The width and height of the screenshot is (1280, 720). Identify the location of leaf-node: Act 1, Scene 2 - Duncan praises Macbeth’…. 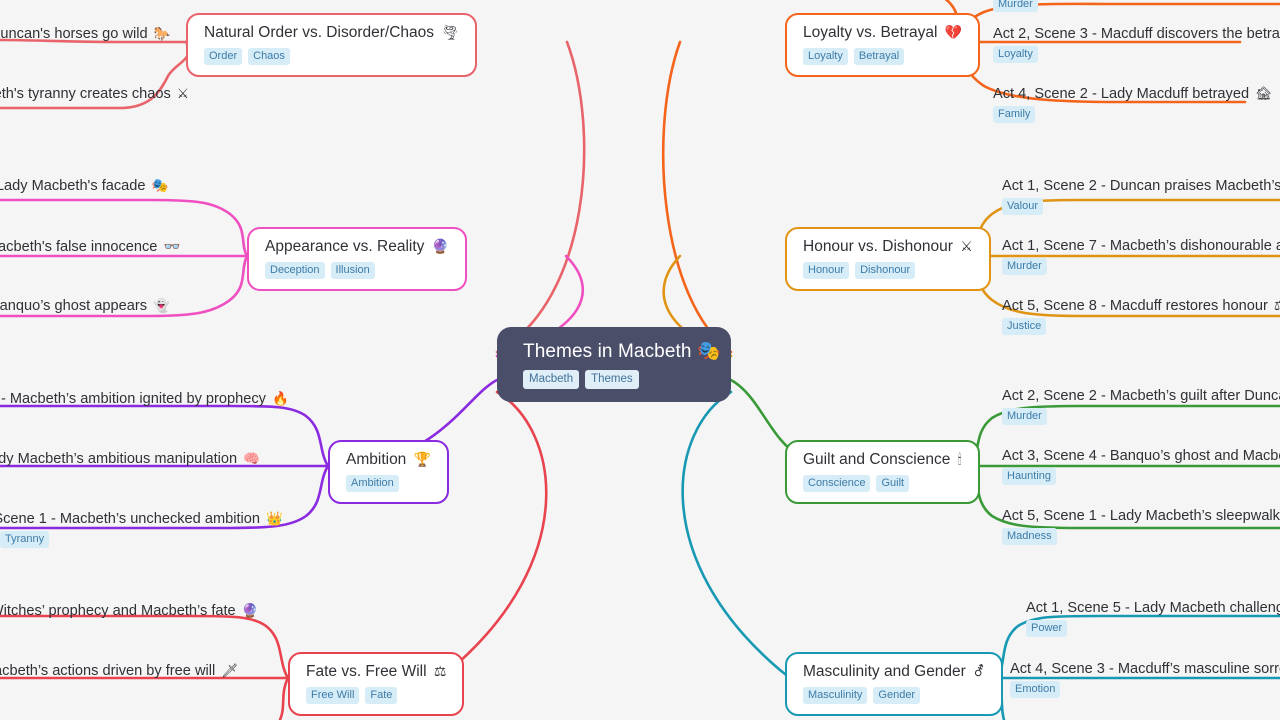
(1141, 196).